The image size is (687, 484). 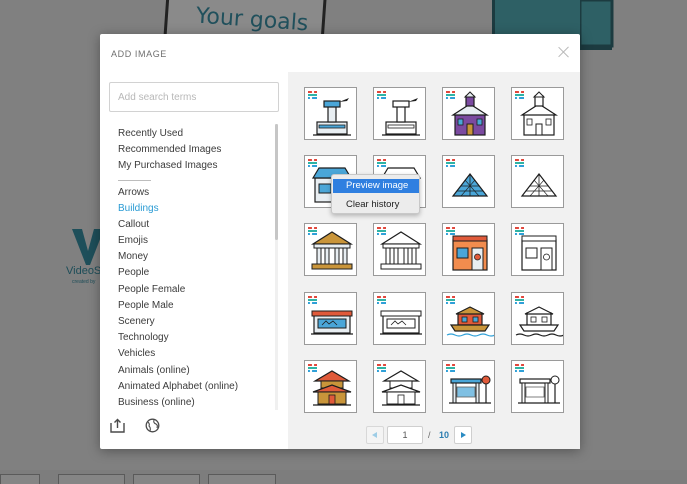 I want to click on background-graphic-corner, so click(x=597, y=24).